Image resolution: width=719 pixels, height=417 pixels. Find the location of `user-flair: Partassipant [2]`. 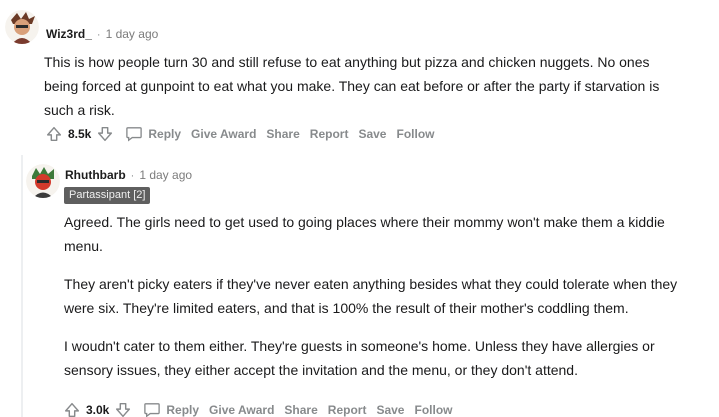

user-flair: Partassipant [2] is located at coordinates (107, 195).